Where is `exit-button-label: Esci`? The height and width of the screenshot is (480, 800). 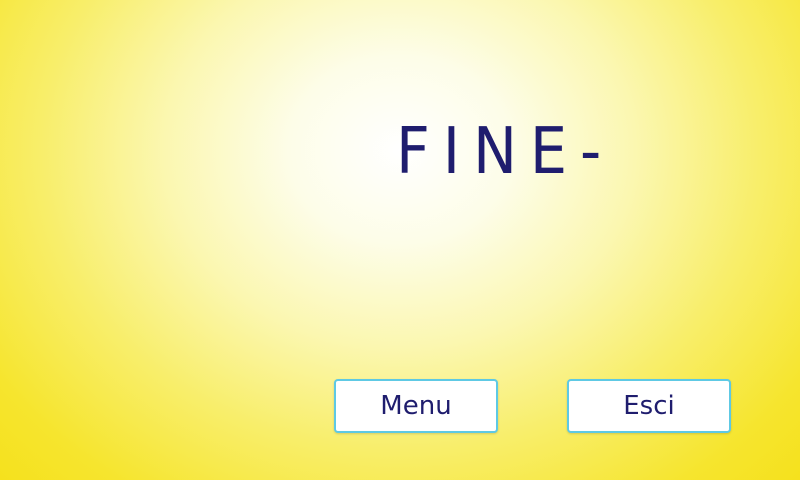
exit-button-label: Esci is located at coordinates (649, 406).